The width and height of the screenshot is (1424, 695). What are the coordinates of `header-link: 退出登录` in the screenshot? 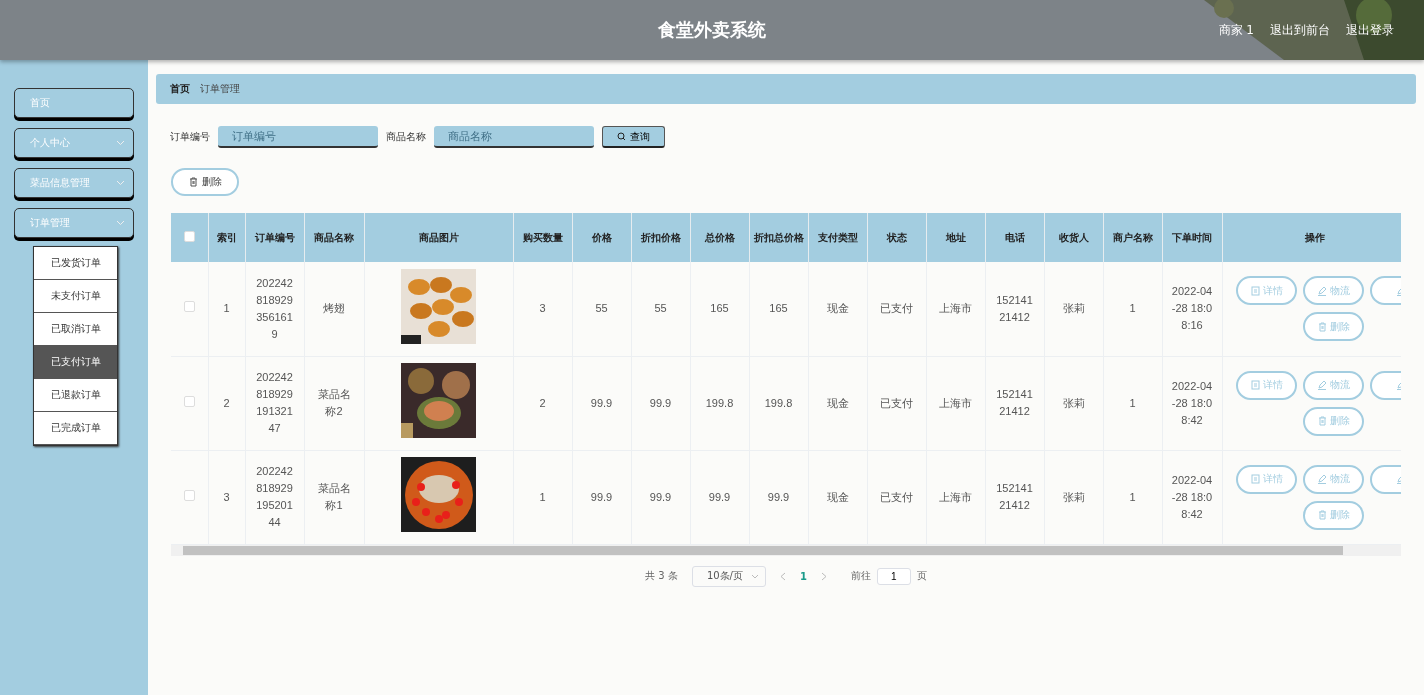 It's located at (1370, 30).